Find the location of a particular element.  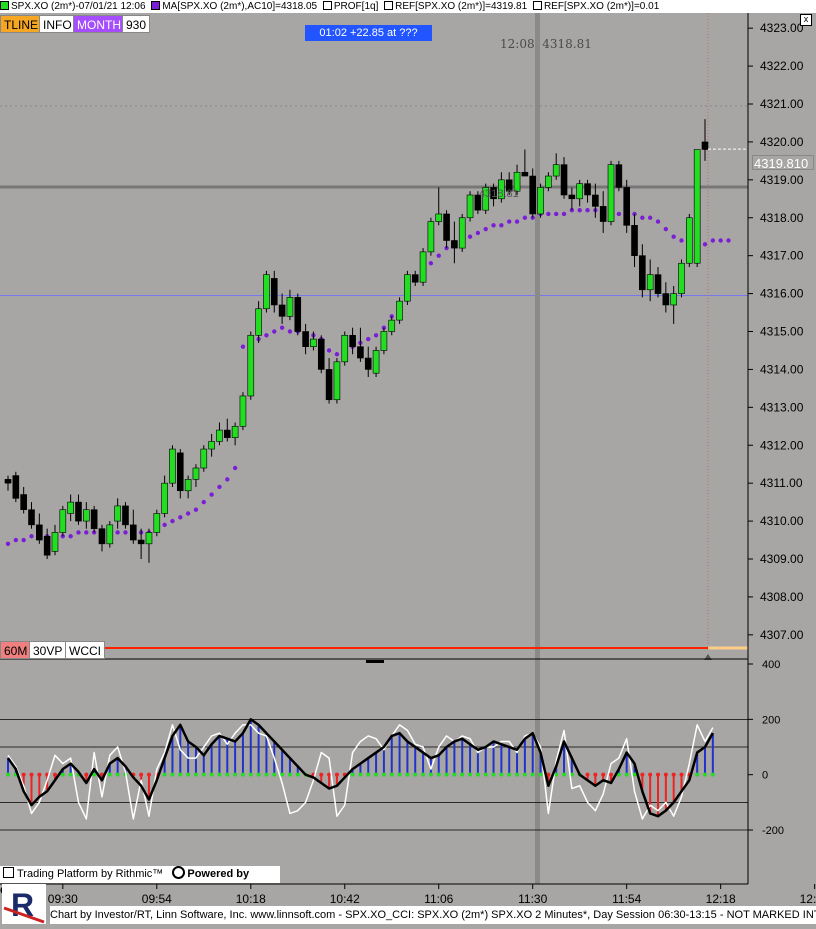

wcci-button: WCCI is located at coordinates (85, 650).